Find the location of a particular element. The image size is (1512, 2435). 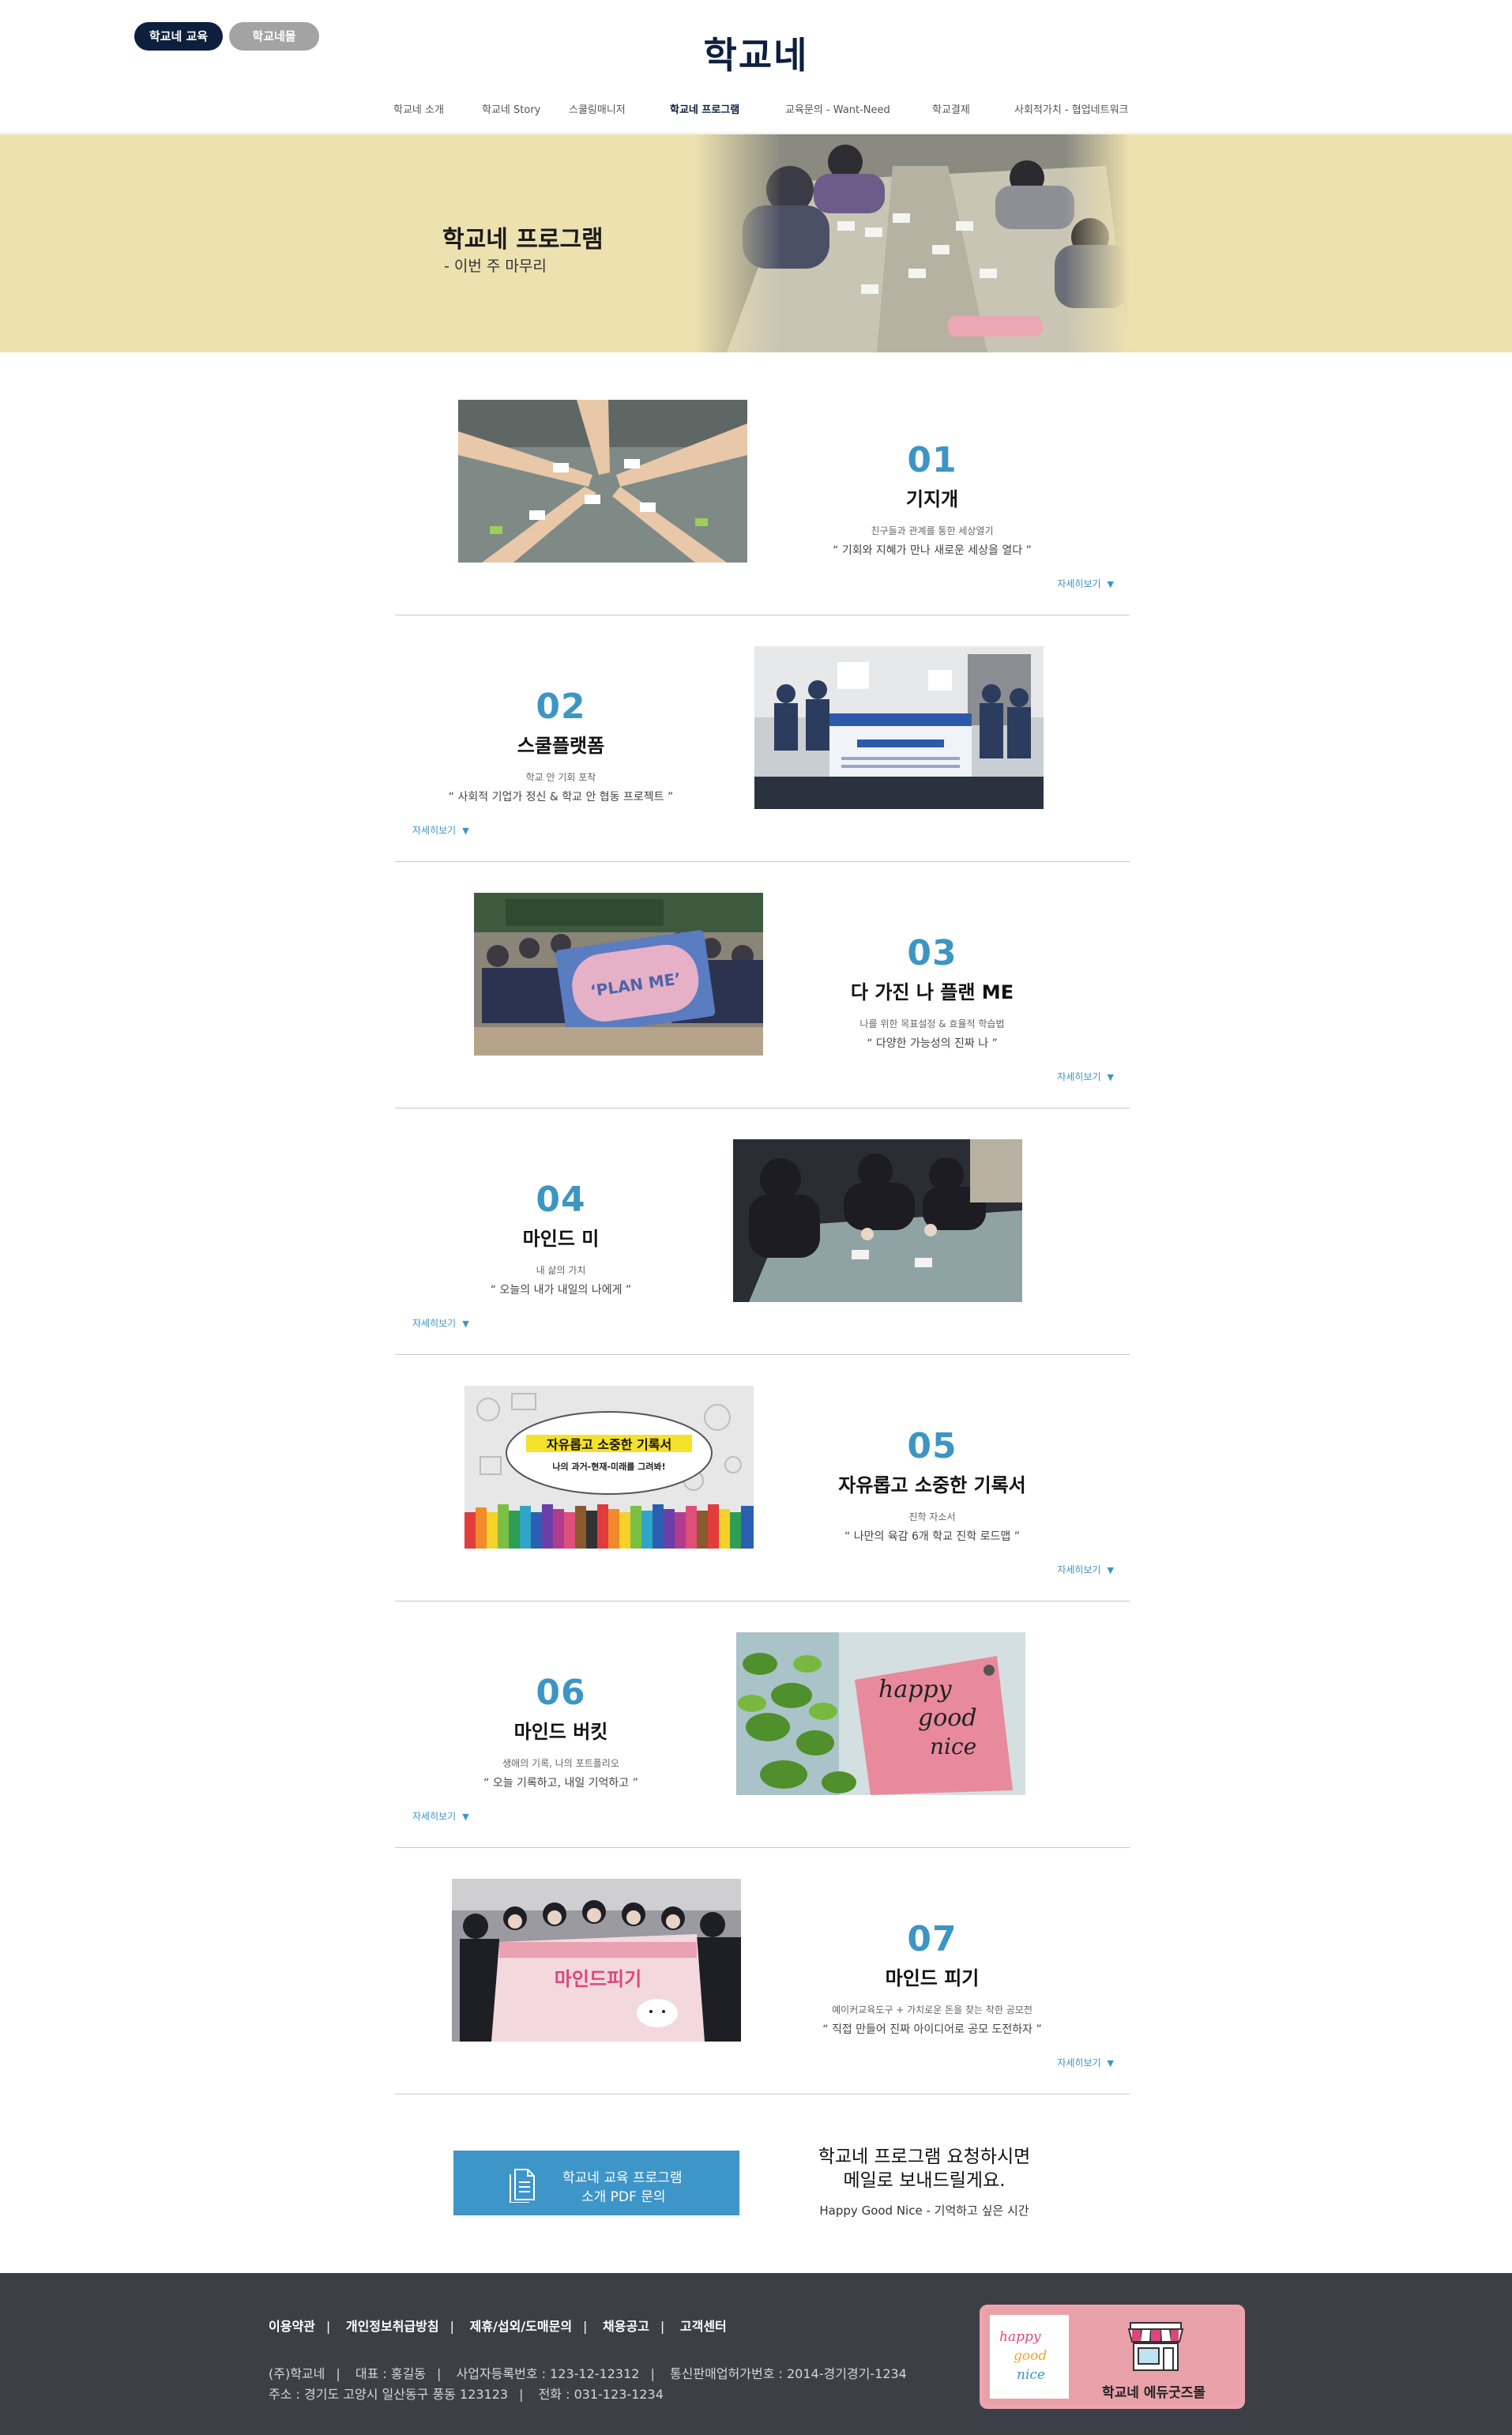

more-link-04: 자세히보기 ▼ is located at coordinates (440, 1323).